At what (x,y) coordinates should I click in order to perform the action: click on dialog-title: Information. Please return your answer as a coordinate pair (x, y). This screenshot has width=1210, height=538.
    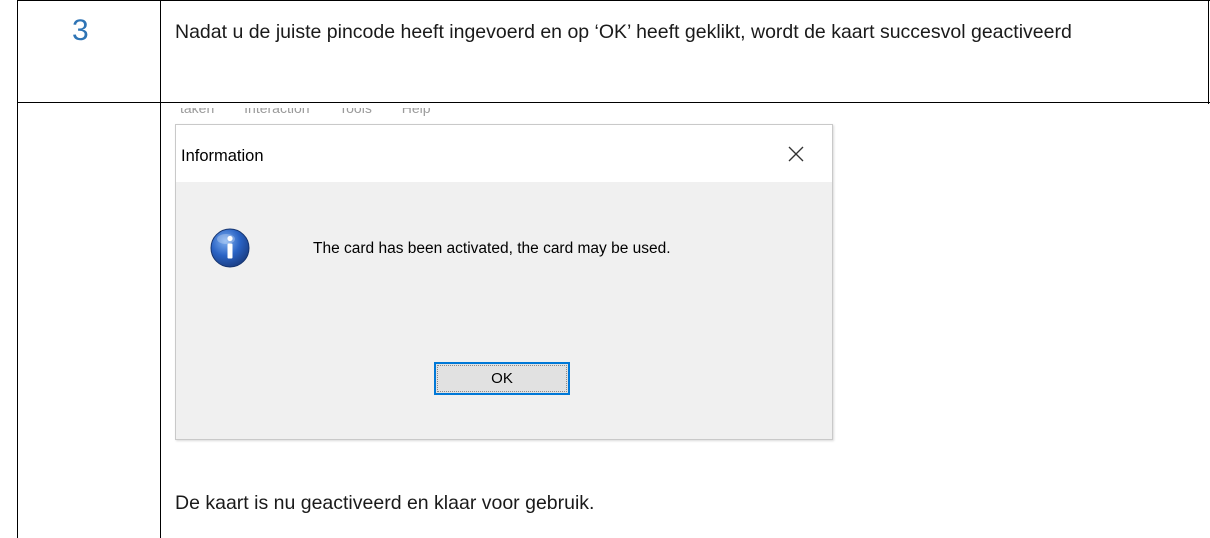
    Looking at the image, I should click on (222, 156).